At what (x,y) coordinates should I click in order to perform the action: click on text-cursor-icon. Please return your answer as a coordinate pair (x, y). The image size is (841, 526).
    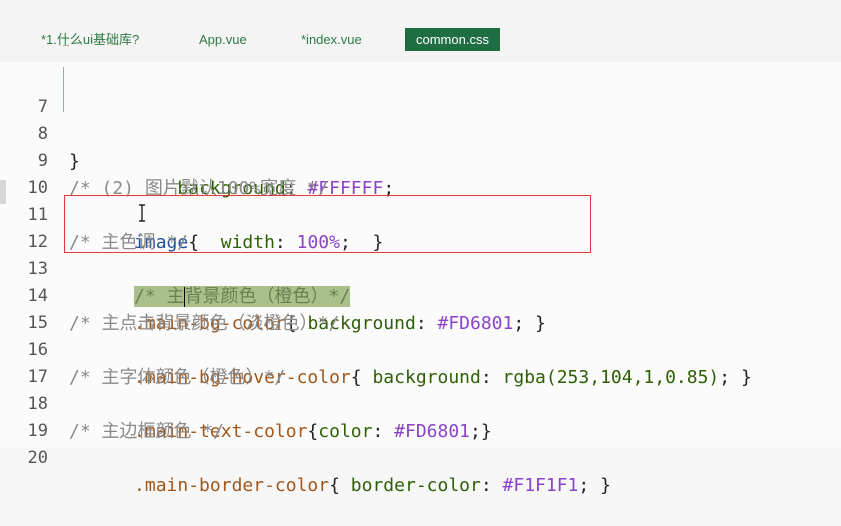
    Looking at the image, I should click on (142, 213).